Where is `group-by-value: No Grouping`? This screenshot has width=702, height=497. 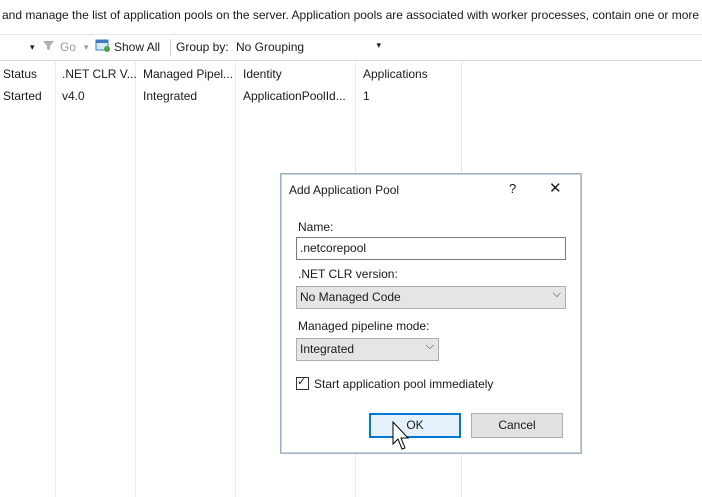 group-by-value: No Grouping is located at coordinates (270, 47).